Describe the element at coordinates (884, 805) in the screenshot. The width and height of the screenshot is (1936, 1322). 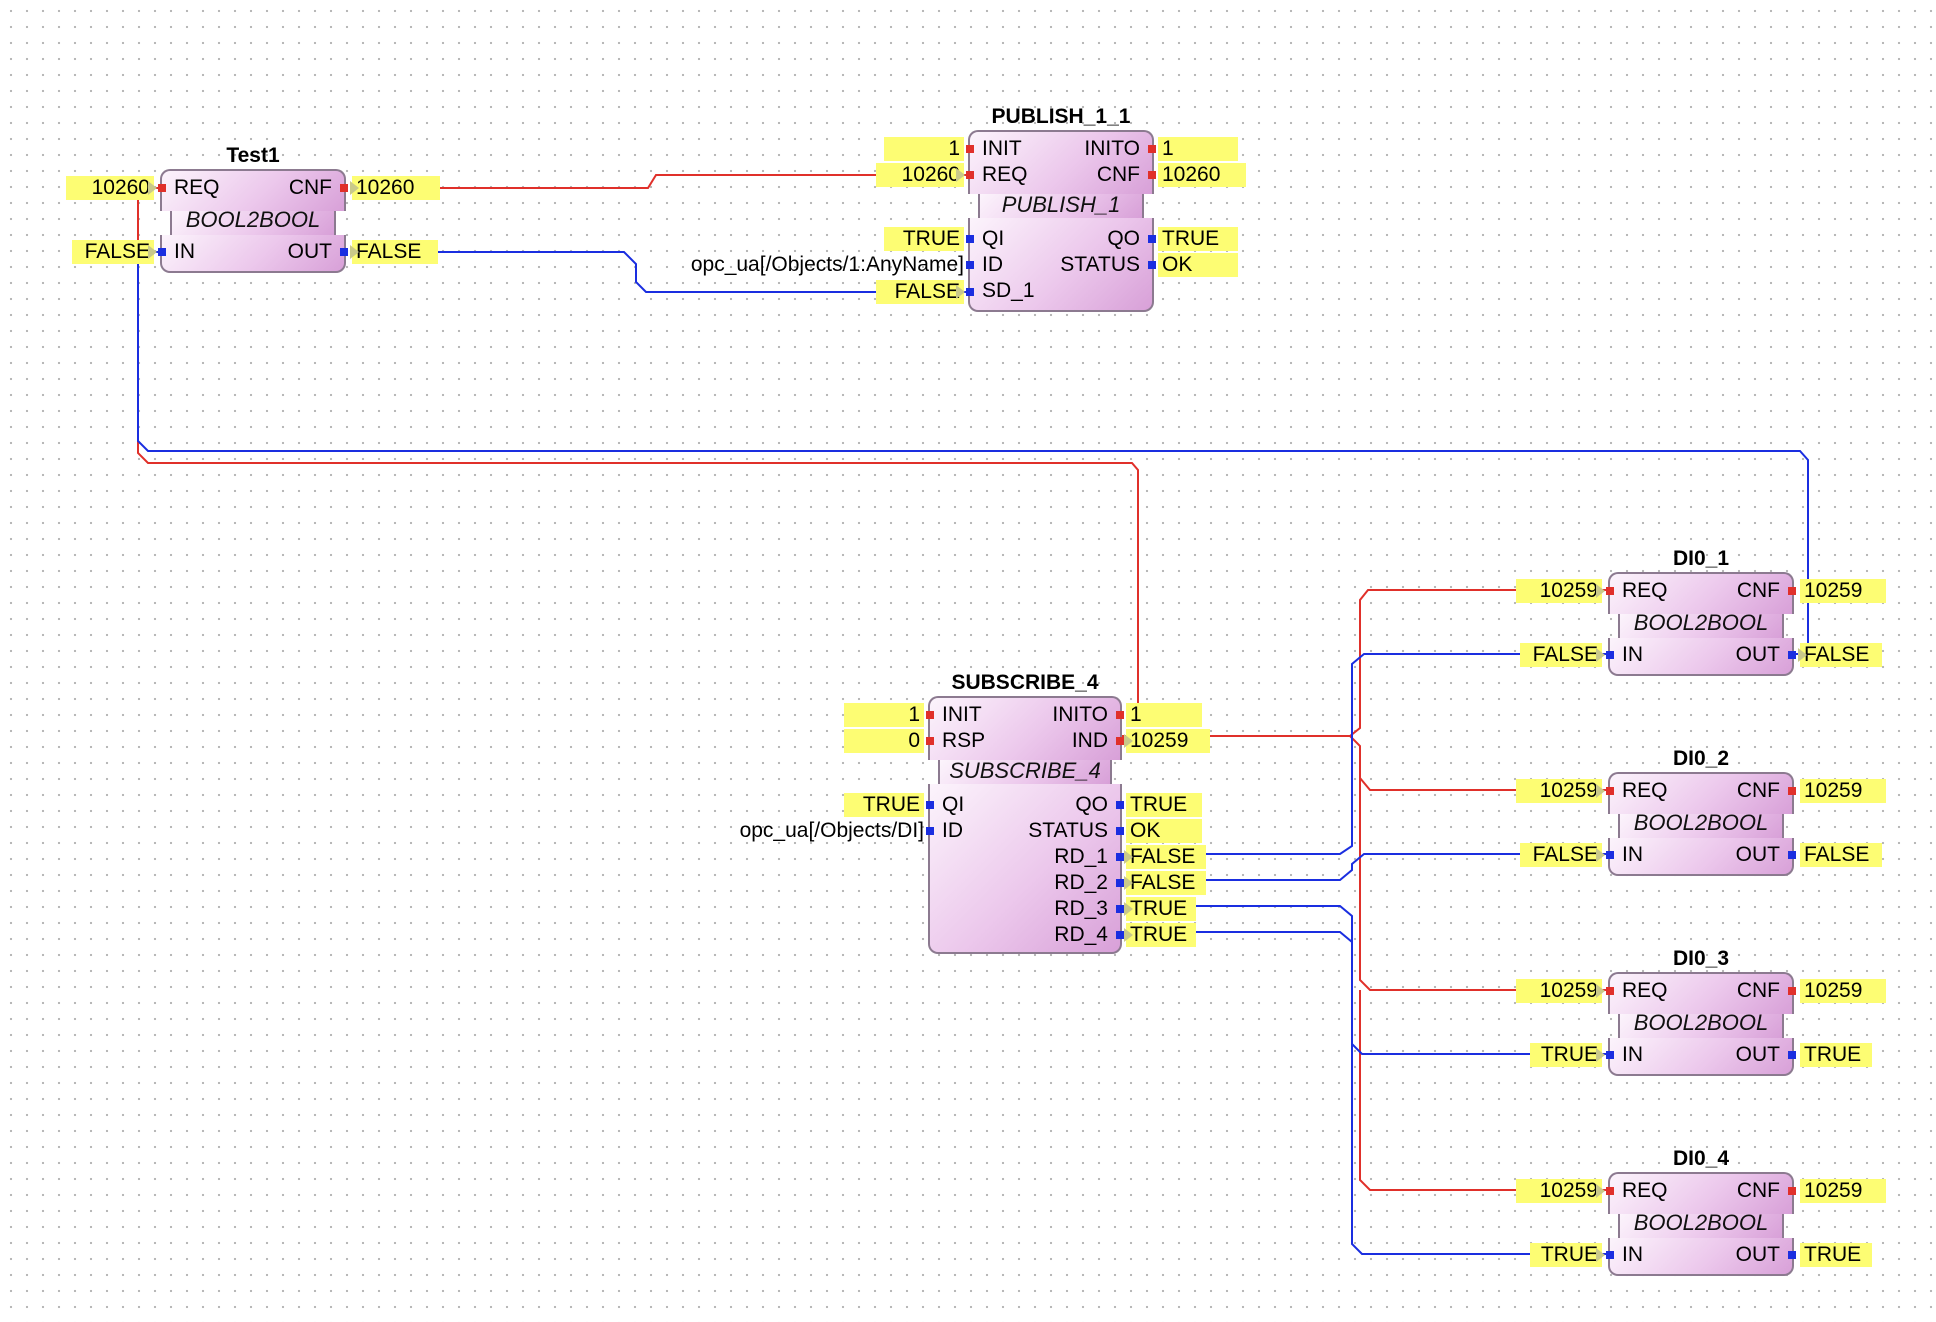
I see `value-subscribe-qi: TRUE` at that location.